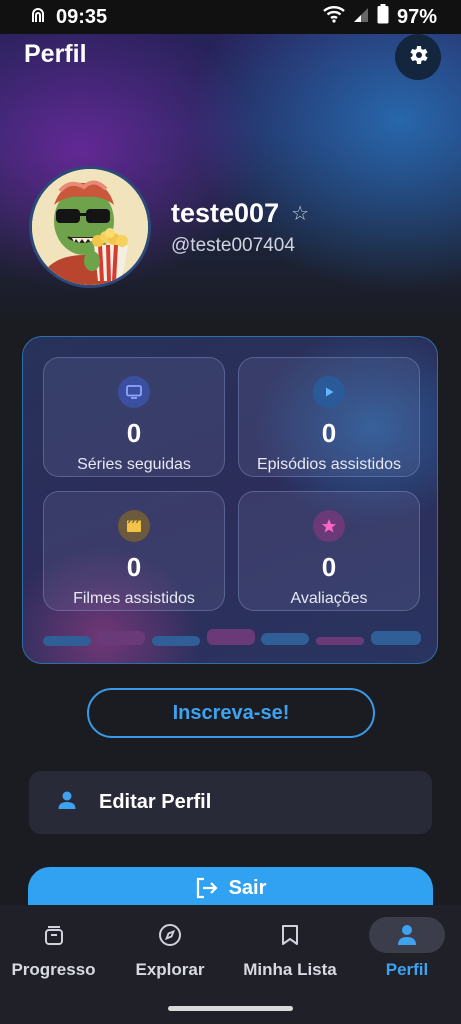 This screenshot has height=1024, width=461. I want to click on bookmark-icon, so click(290, 935).